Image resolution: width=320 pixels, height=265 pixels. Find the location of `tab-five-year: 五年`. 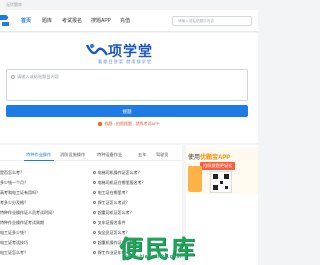

tab-five-year: 五年 is located at coordinates (142, 155).